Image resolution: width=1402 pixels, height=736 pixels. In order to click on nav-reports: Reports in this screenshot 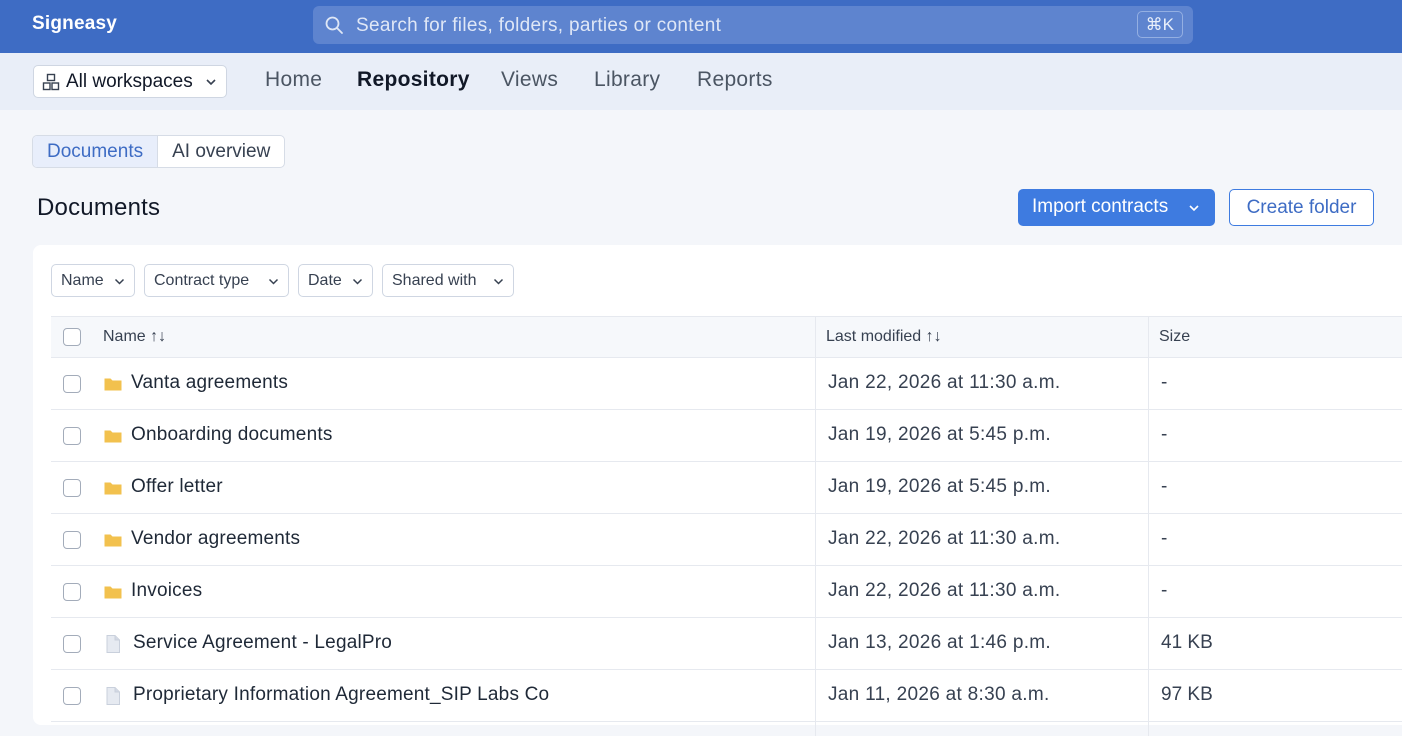, I will do `click(735, 80)`.